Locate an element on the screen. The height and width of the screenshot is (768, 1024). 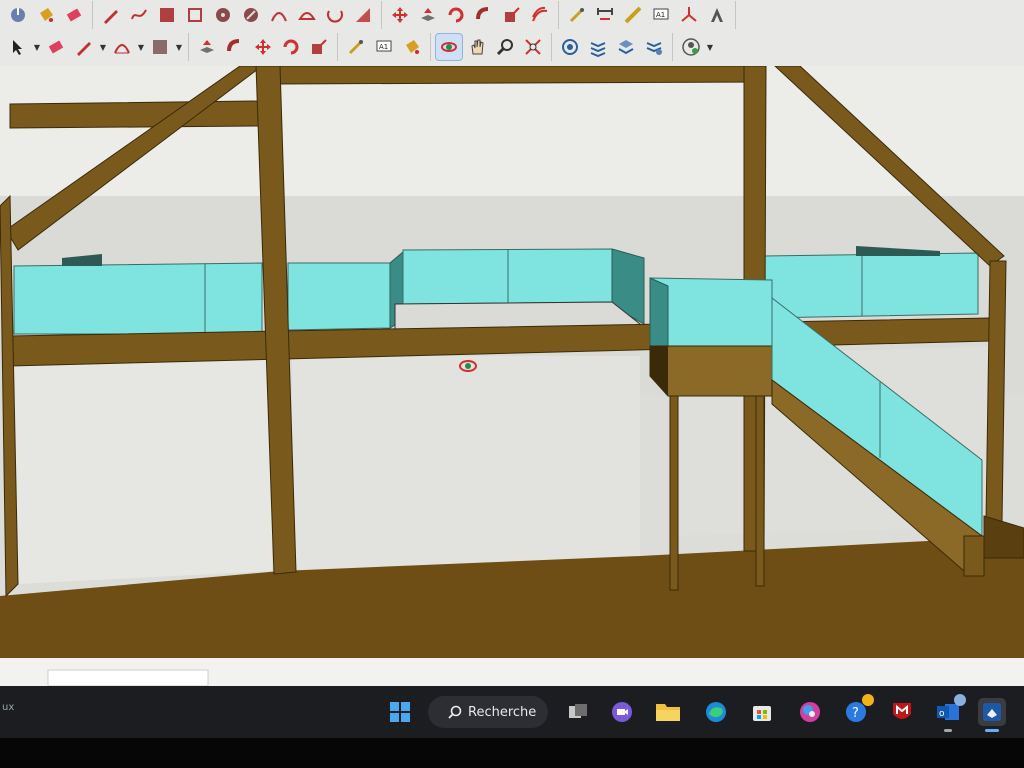
landing-box is located at coordinates (711, 371).